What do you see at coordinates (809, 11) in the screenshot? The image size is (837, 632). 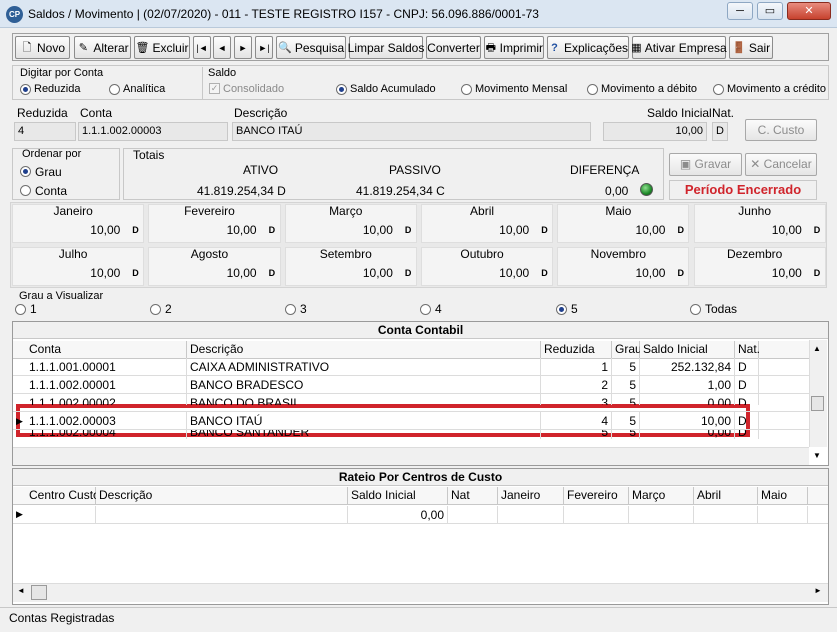 I see `close-button: ✕` at bounding box center [809, 11].